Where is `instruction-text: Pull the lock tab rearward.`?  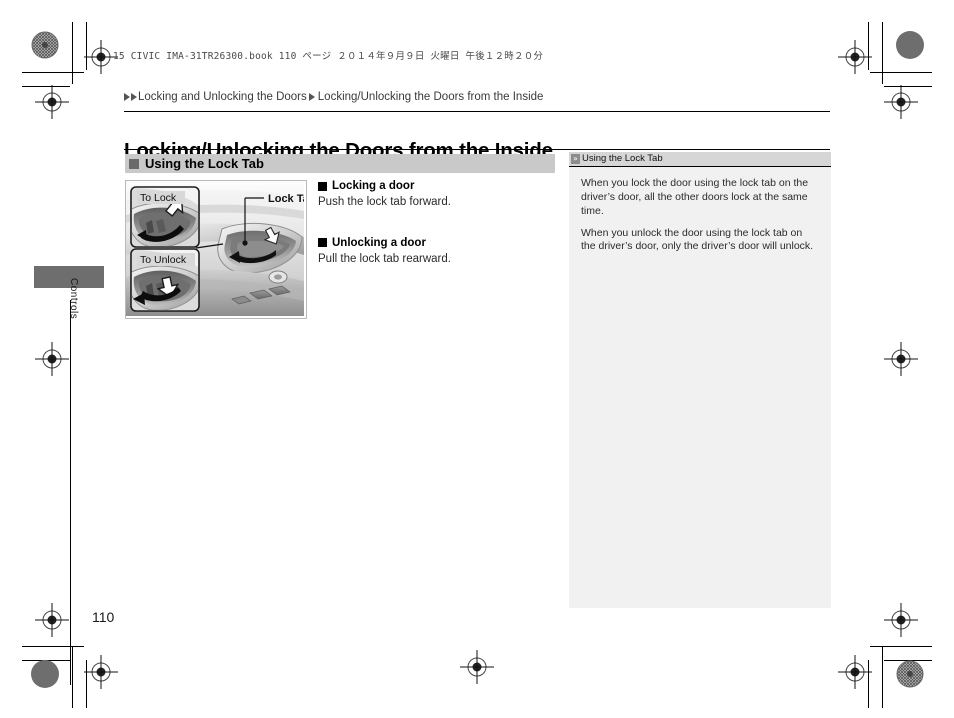 instruction-text: Pull the lock tab rearward. is located at coordinates (384, 258).